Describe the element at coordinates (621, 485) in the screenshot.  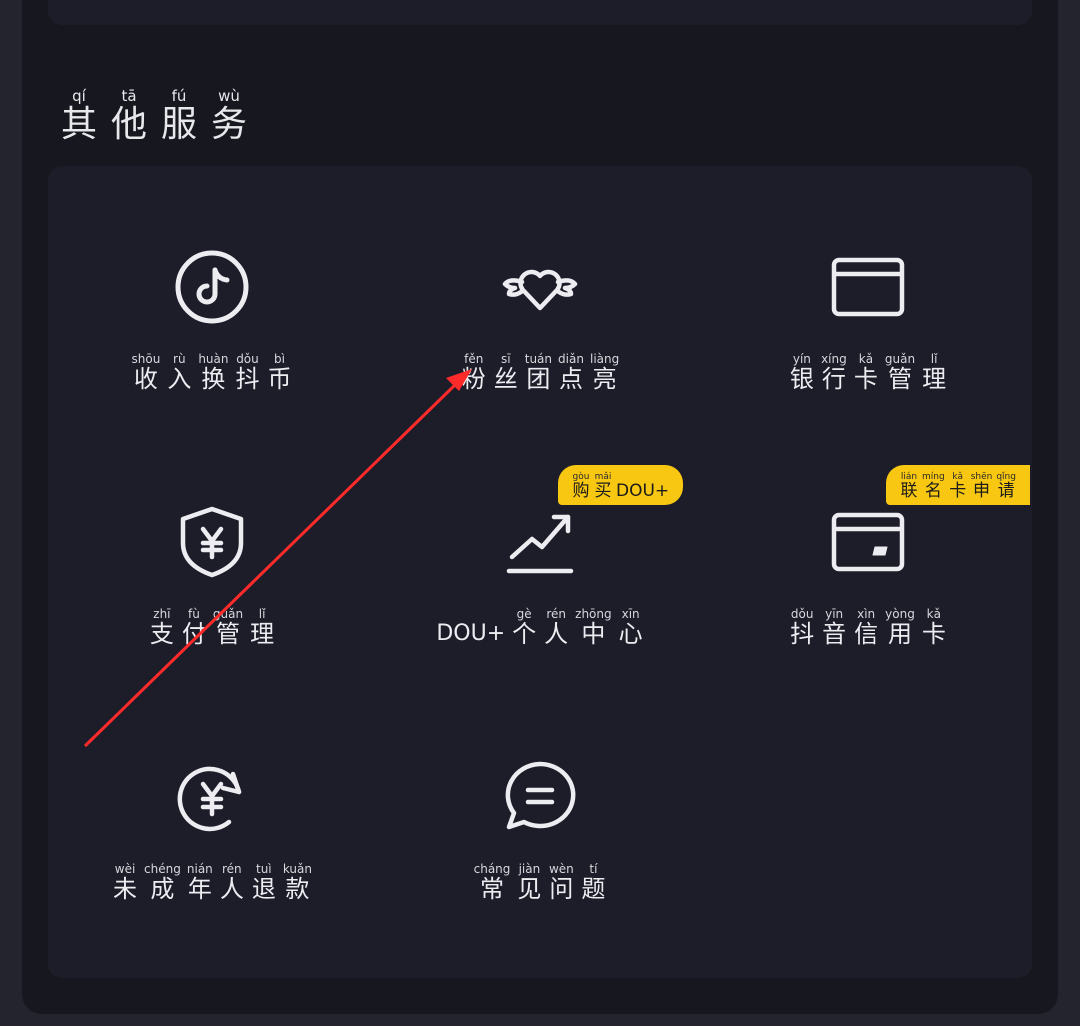
I see `buy-dou-plus-badge: gòu 购 mǎi 买 DOU+` at that location.